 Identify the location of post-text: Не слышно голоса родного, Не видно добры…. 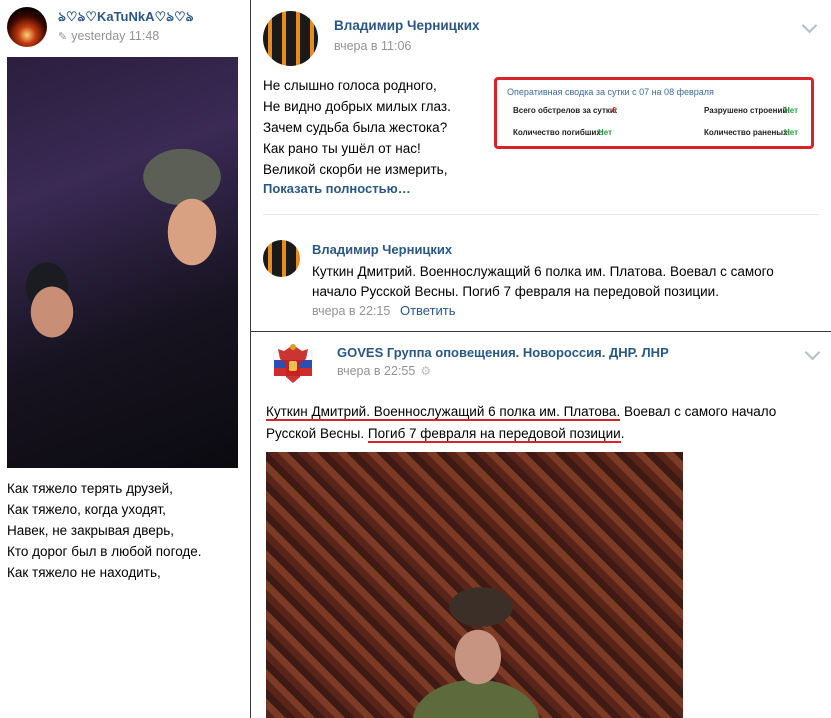
(375, 127).